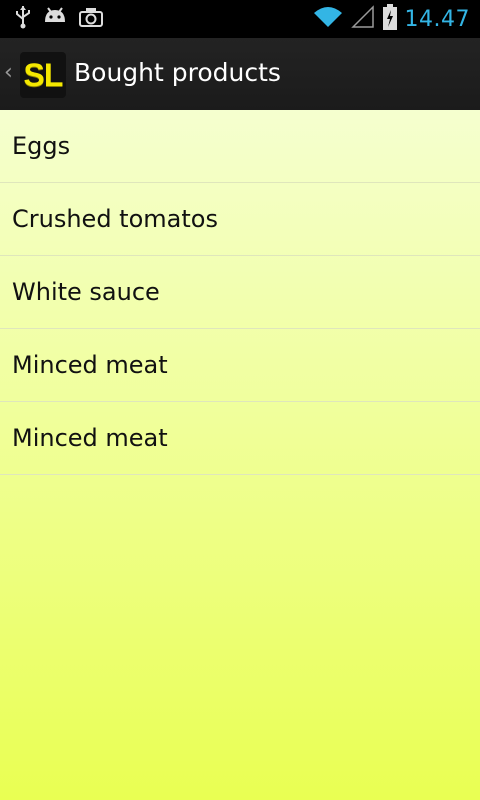  Describe the element at coordinates (389, 19) in the screenshot. I see `battery-charging-icon` at that location.